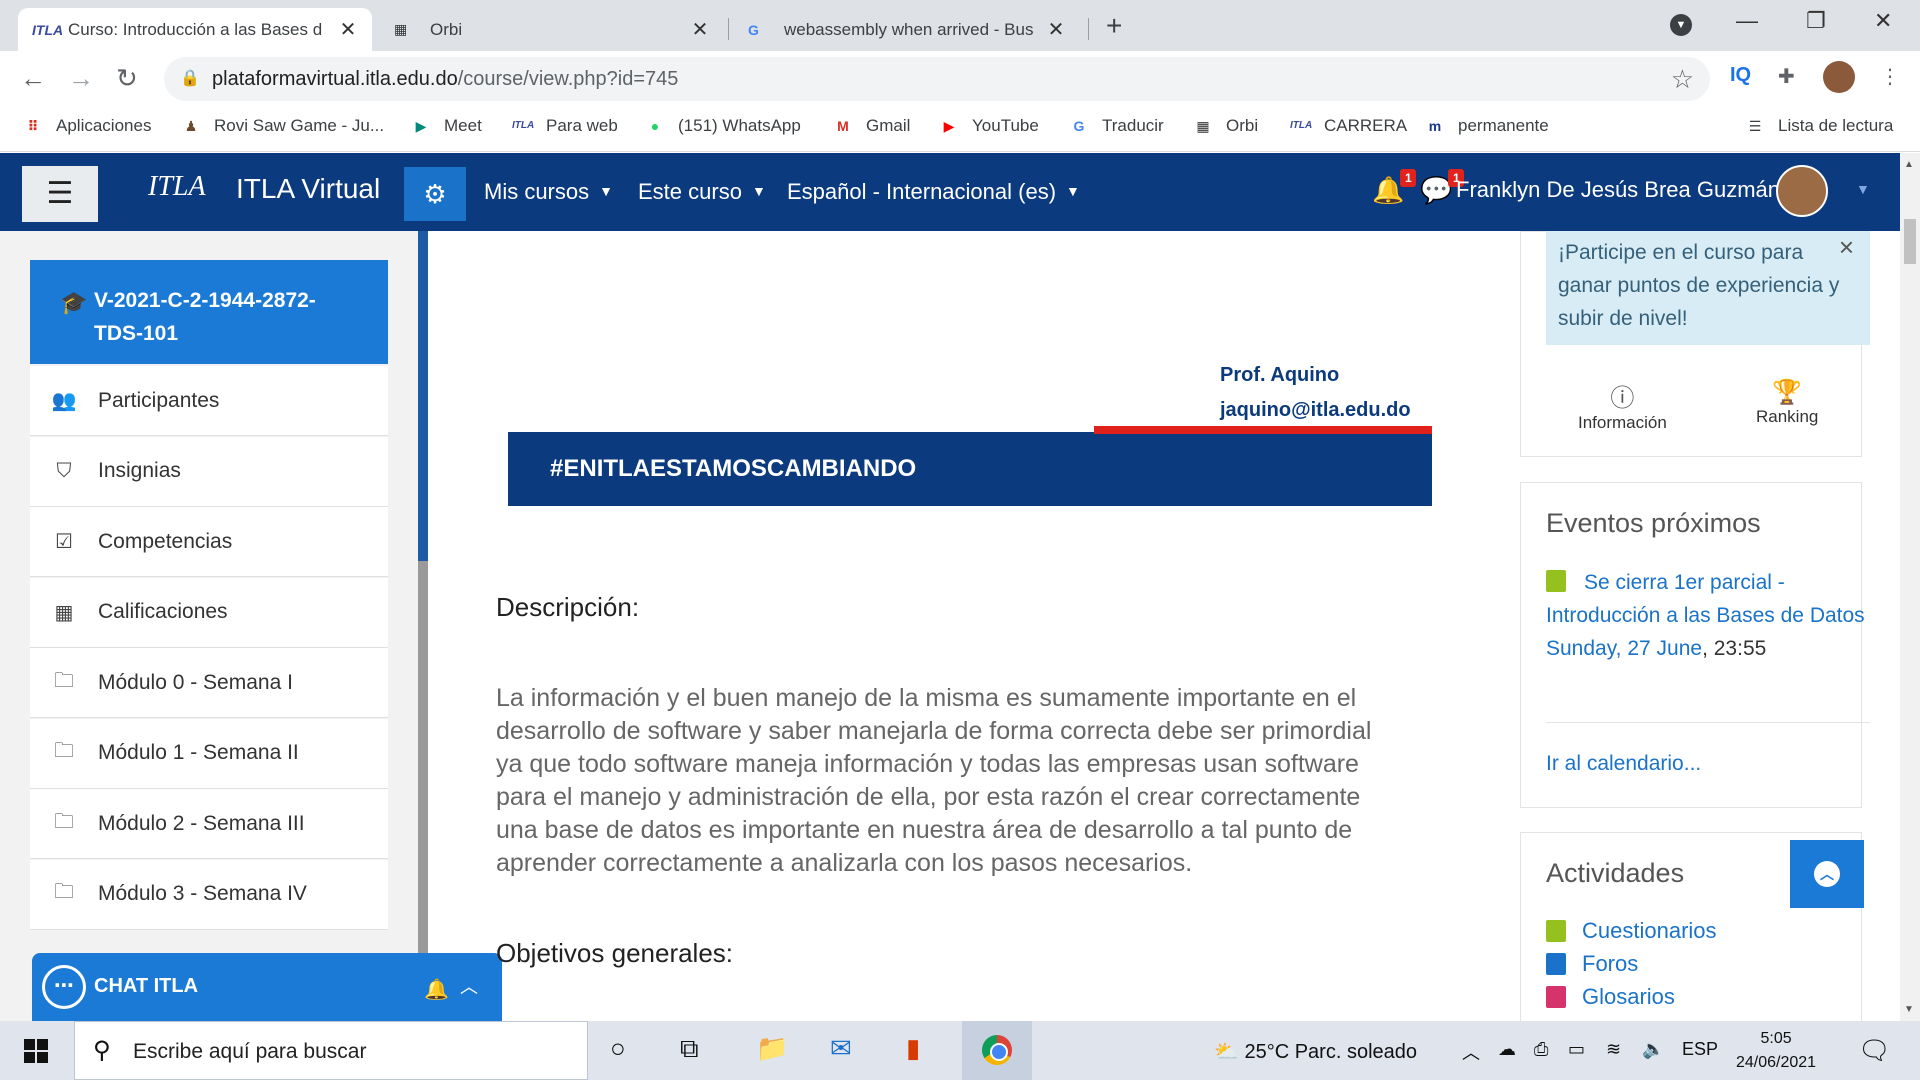 The width and height of the screenshot is (1920, 1080). What do you see at coordinates (772, 1048) in the screenshot?
I see `file-explorer-icon: 📁` at bounding box center [772, 1048].